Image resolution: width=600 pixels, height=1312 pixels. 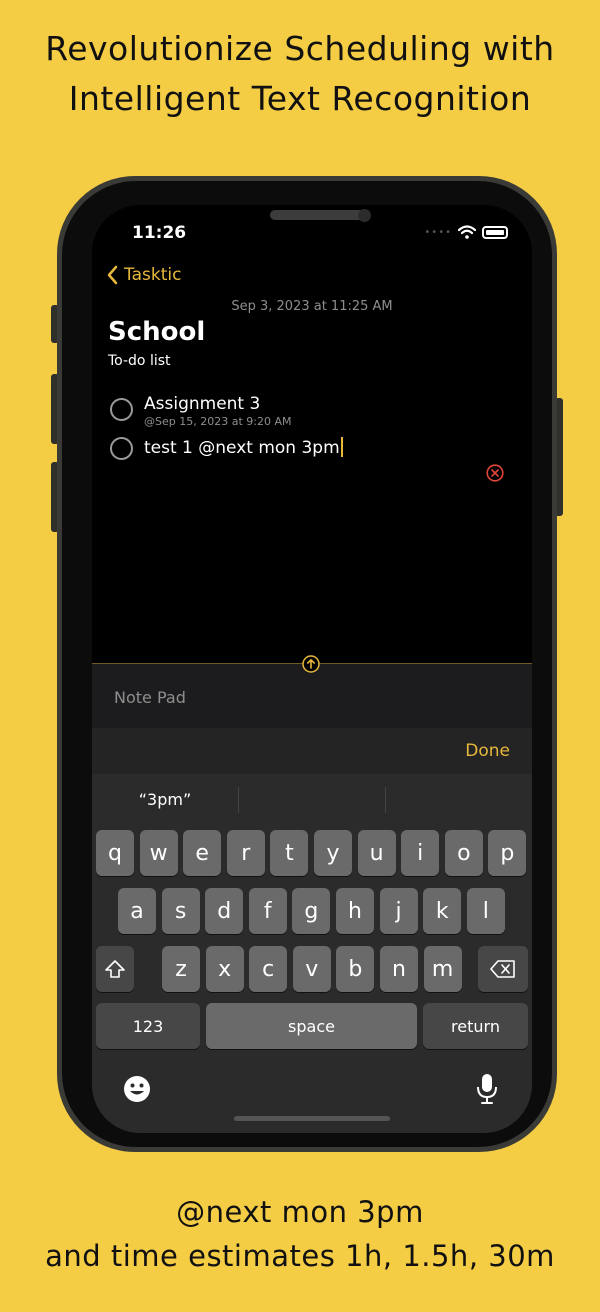 I want to click on wifi-icon, so click(x=467, y=232).